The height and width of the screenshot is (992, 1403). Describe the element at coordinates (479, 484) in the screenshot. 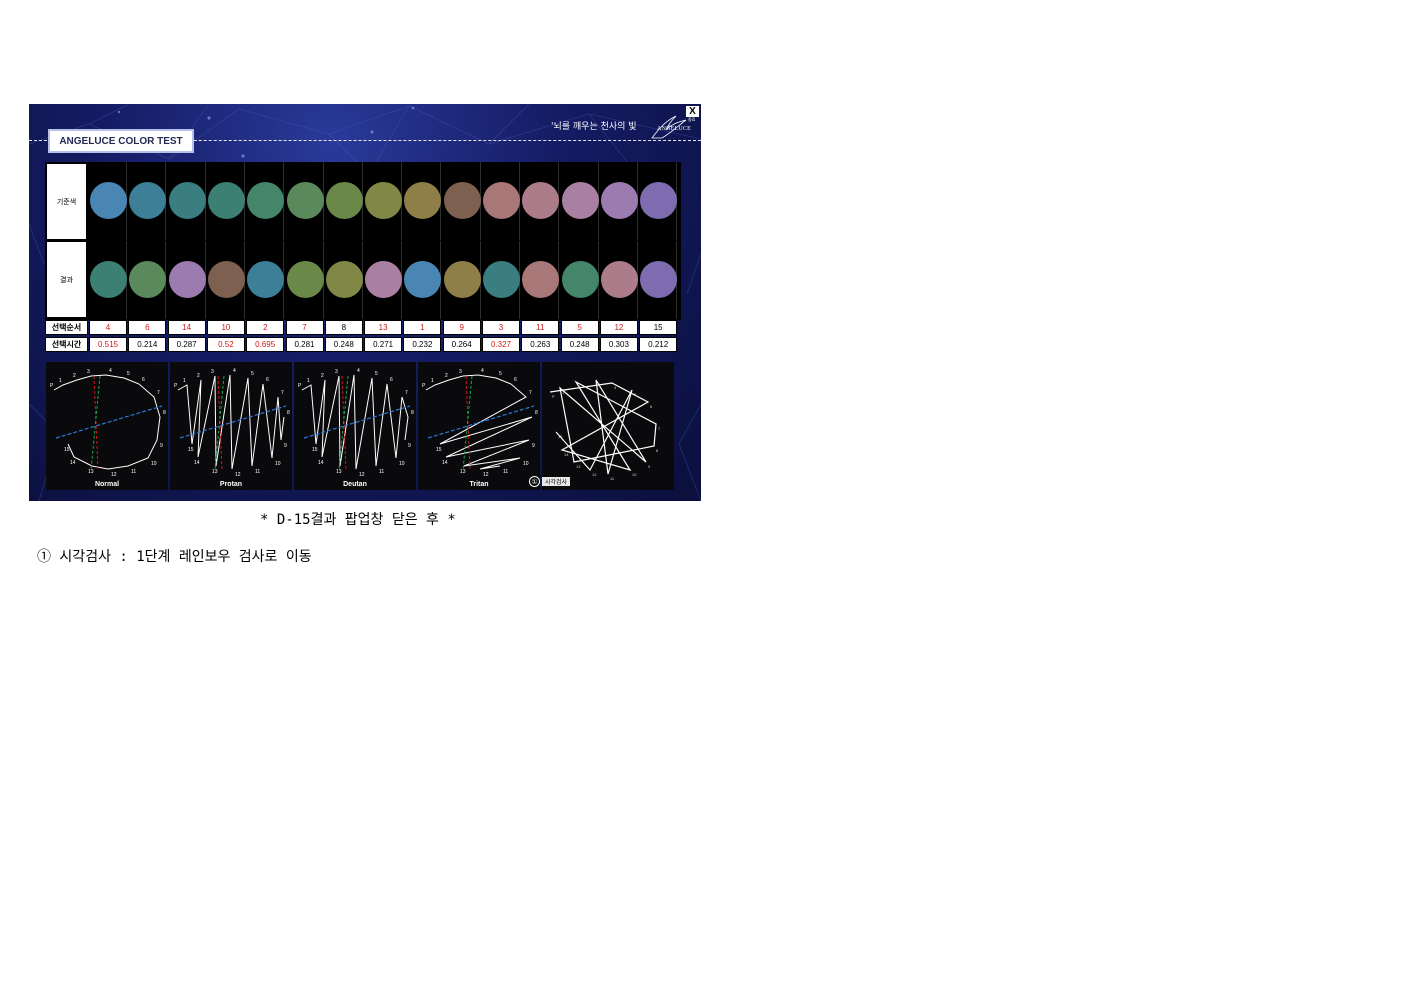

I see `tritan-caption: Tritan` at that location.